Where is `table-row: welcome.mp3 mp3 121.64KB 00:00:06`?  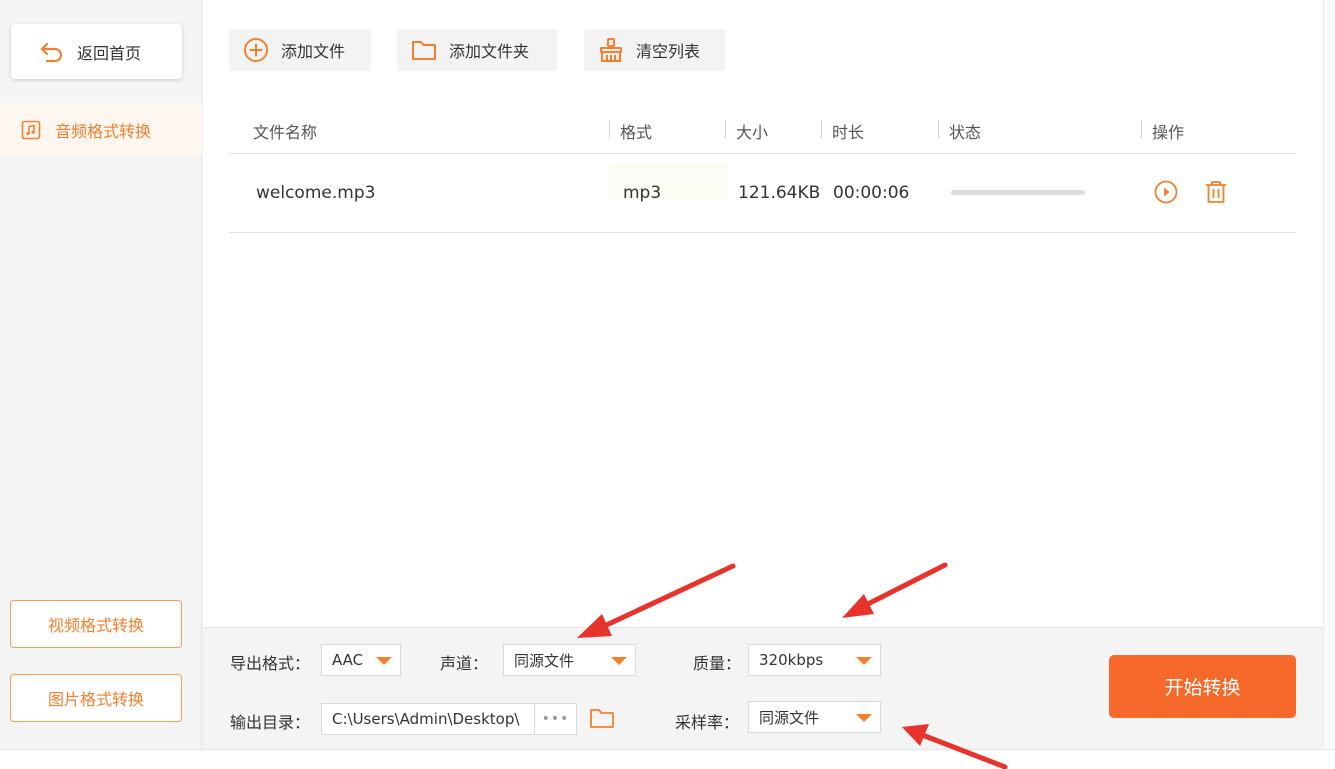 table-row: welcome.mp3 mp3 121.64KB 00:00:06 is located at coordinates (762, 194).